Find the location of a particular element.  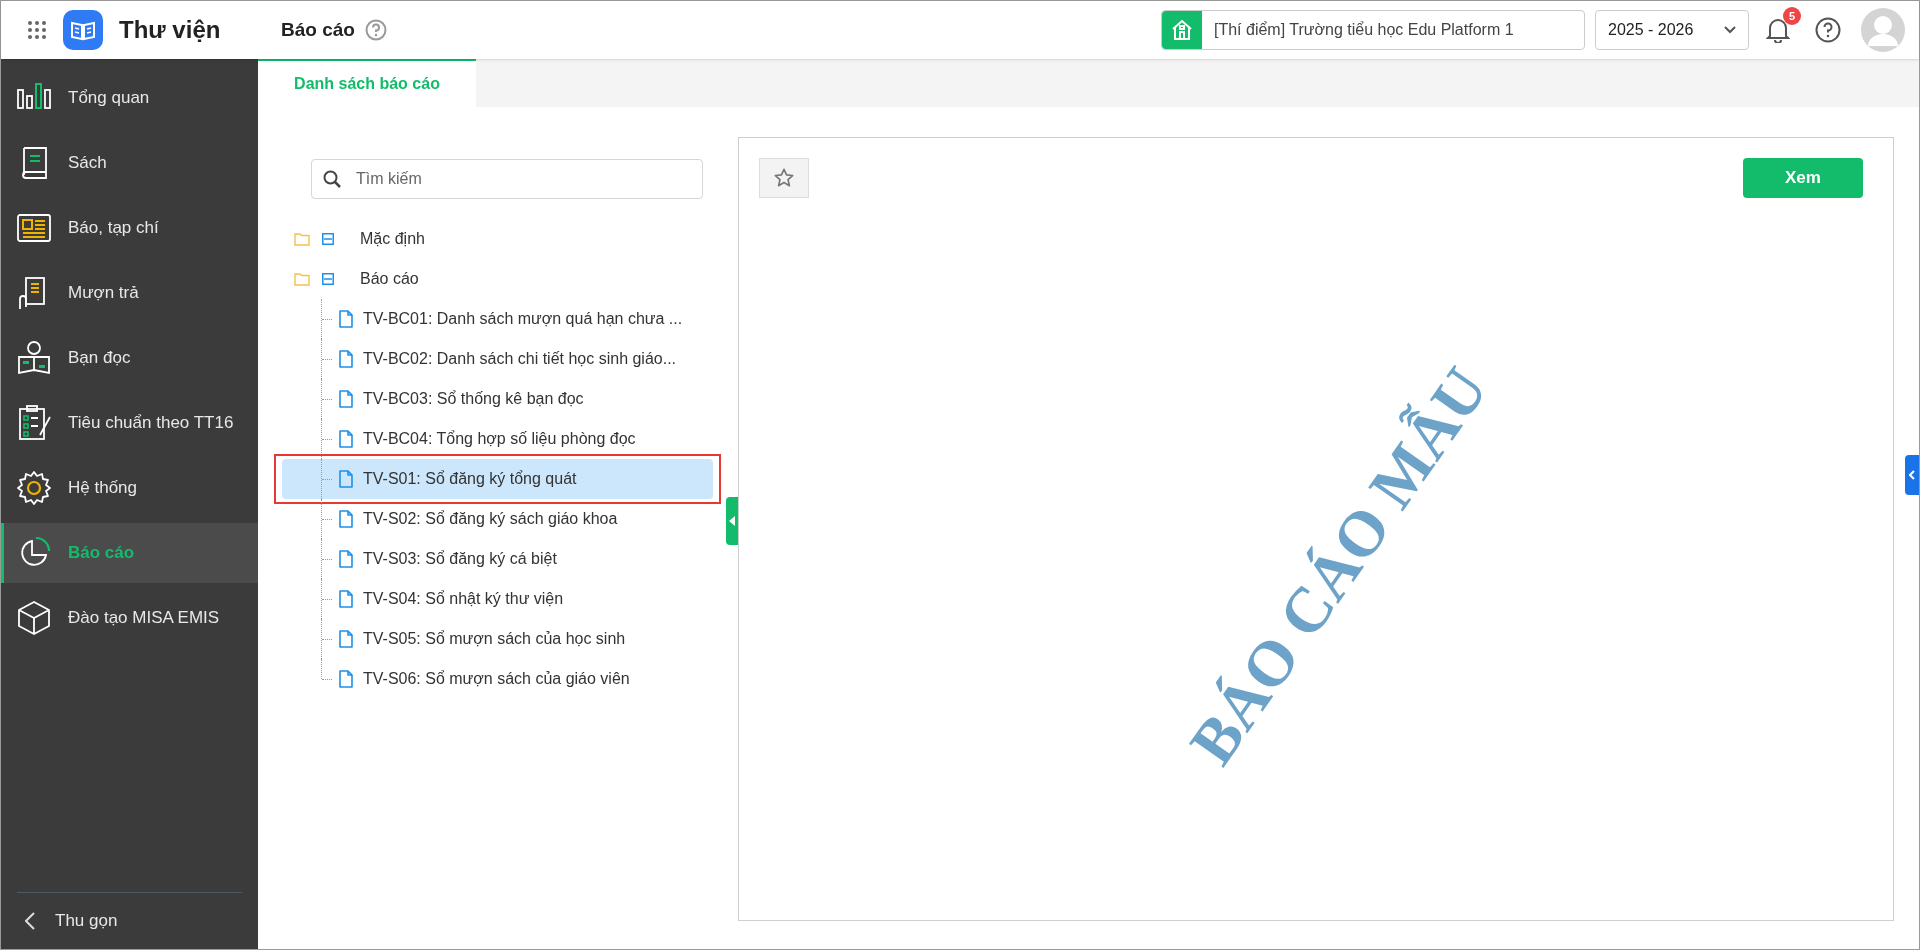

sidebar-item: Sách is located at coordinates (129, 162).